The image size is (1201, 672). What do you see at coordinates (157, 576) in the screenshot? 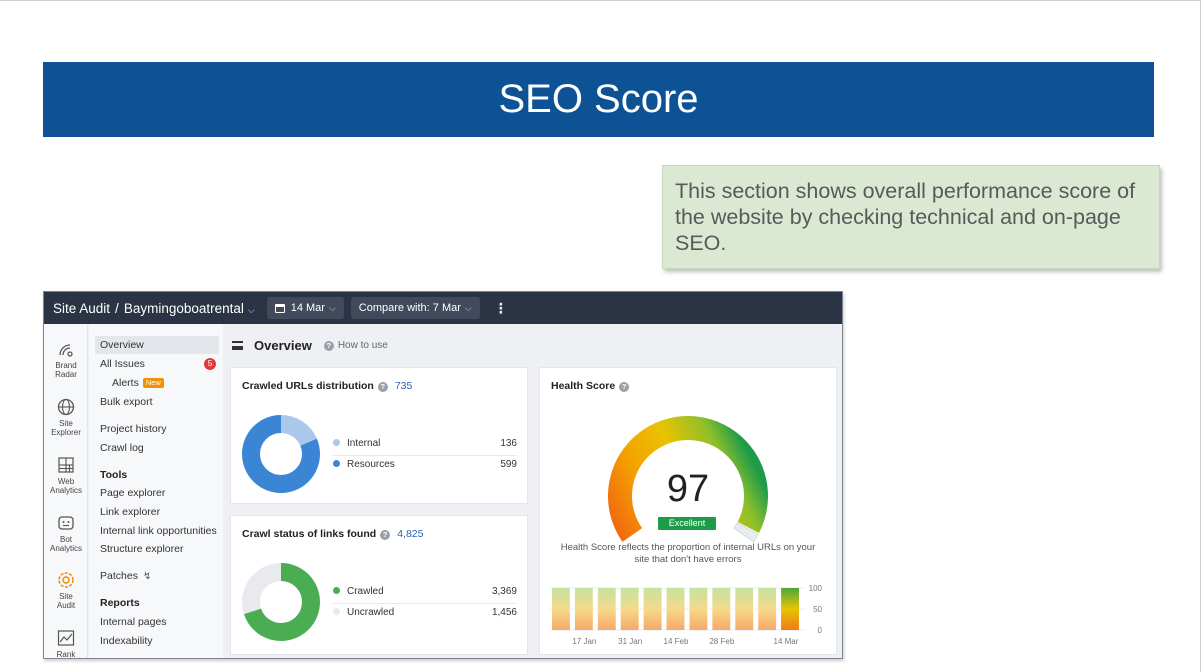
I see `nav-patches: Patches ↯` at bounding box center [157, 576].